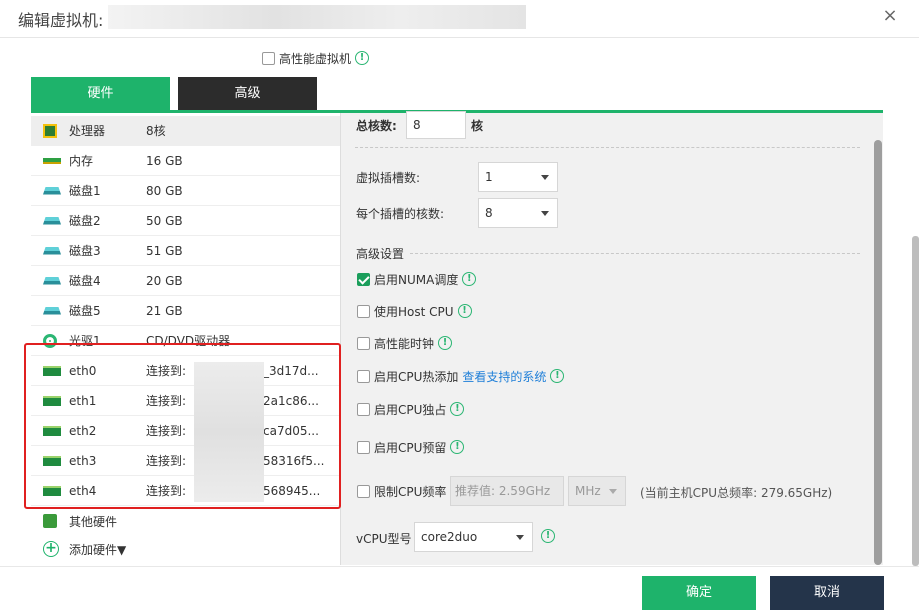  I want to click on sockets-select: 1, so click(518, 177).